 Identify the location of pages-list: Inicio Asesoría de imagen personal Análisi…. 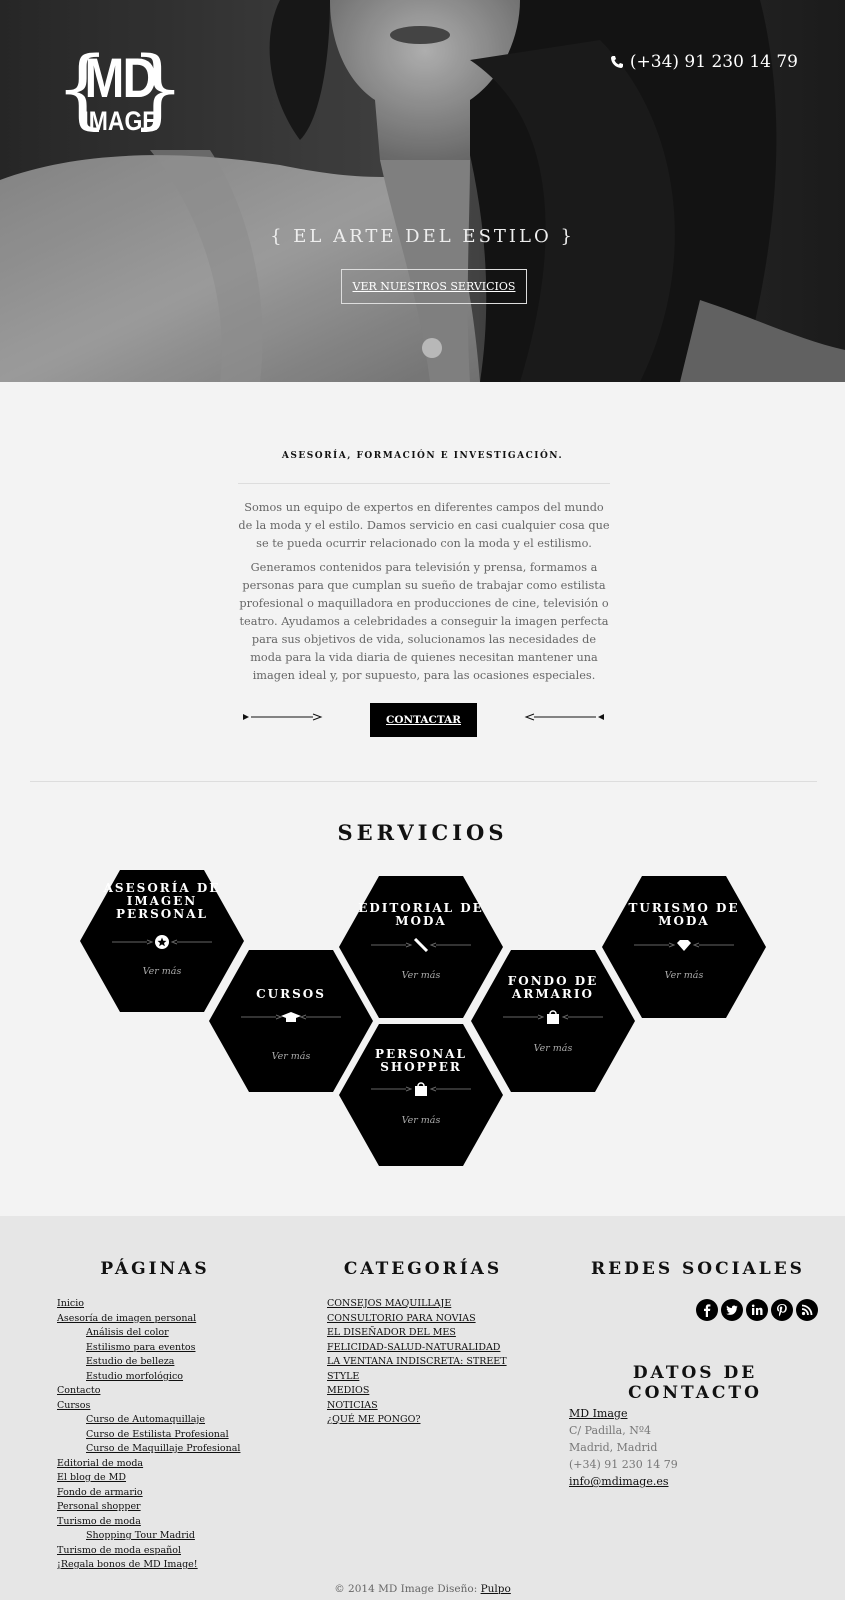
(148, 1435).